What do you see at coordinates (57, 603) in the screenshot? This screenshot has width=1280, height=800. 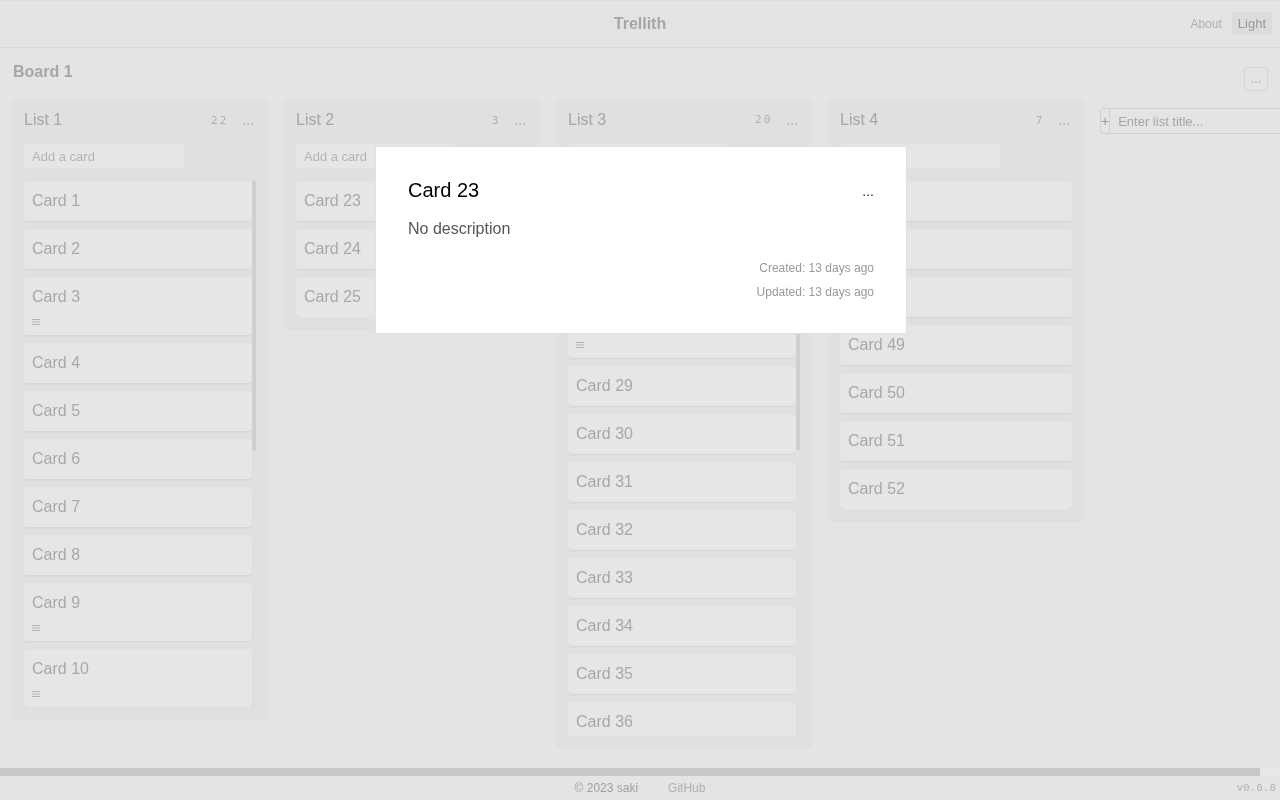 I see `card-title: Card 9` at bounding box center [57, 603].